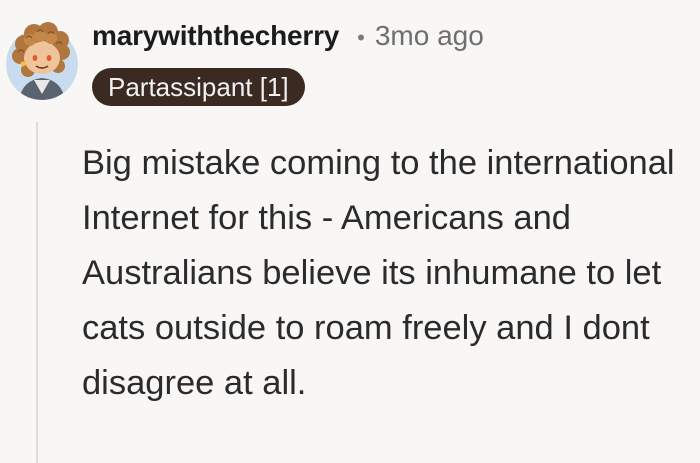  I want to click on thread-line, so click(37, 292).